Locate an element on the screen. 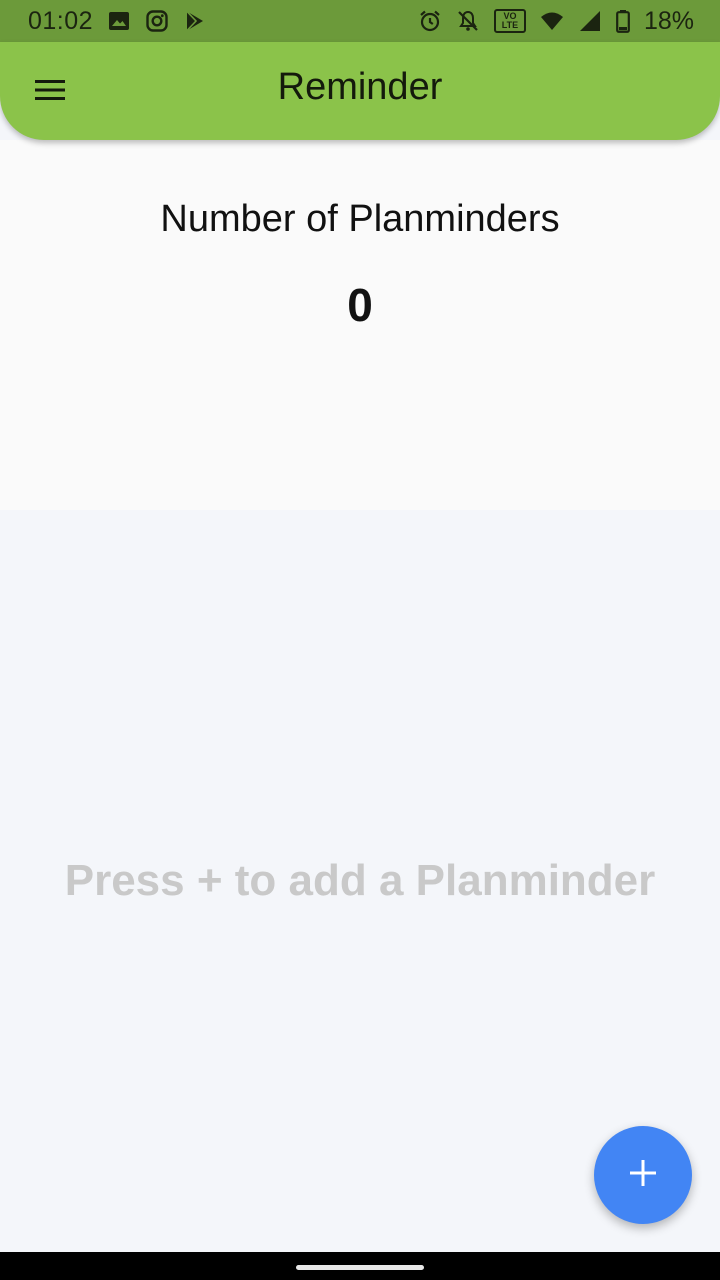 The image size is (720, 1280). volte-icon: VO LTE is located at coordinates (509, 21).